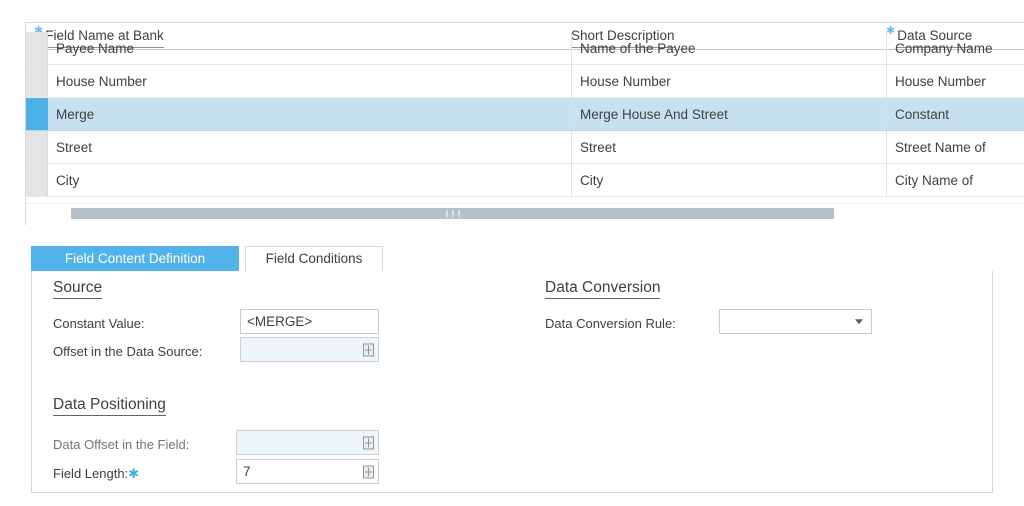 Image resolution: width=1024 pixels, height=506 pixels. I want to click on chevron-down-icon, so click(859, 321).